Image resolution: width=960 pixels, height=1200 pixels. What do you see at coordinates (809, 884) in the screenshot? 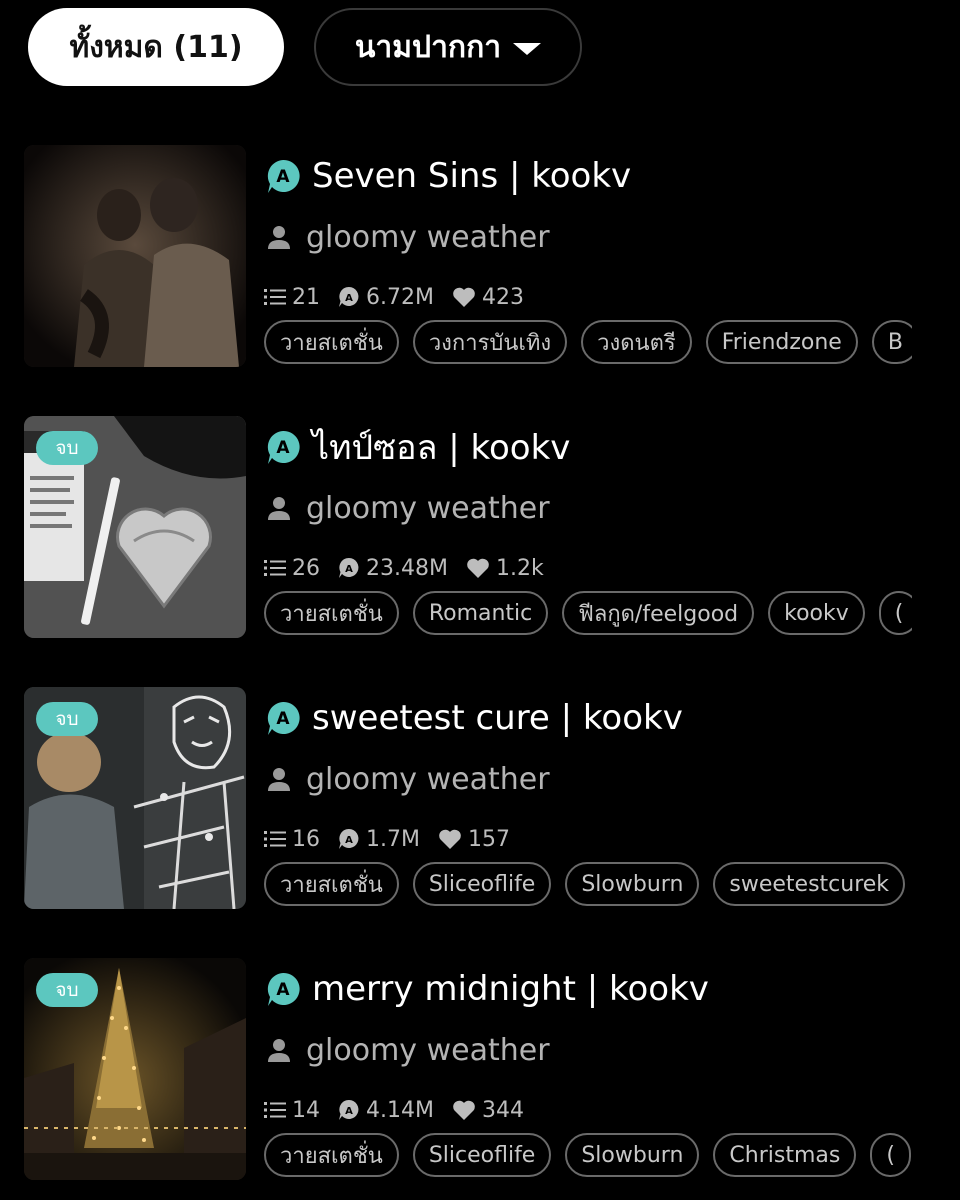
I see `tag-chip: sweetestcurek` at bounding box center [809, 884].